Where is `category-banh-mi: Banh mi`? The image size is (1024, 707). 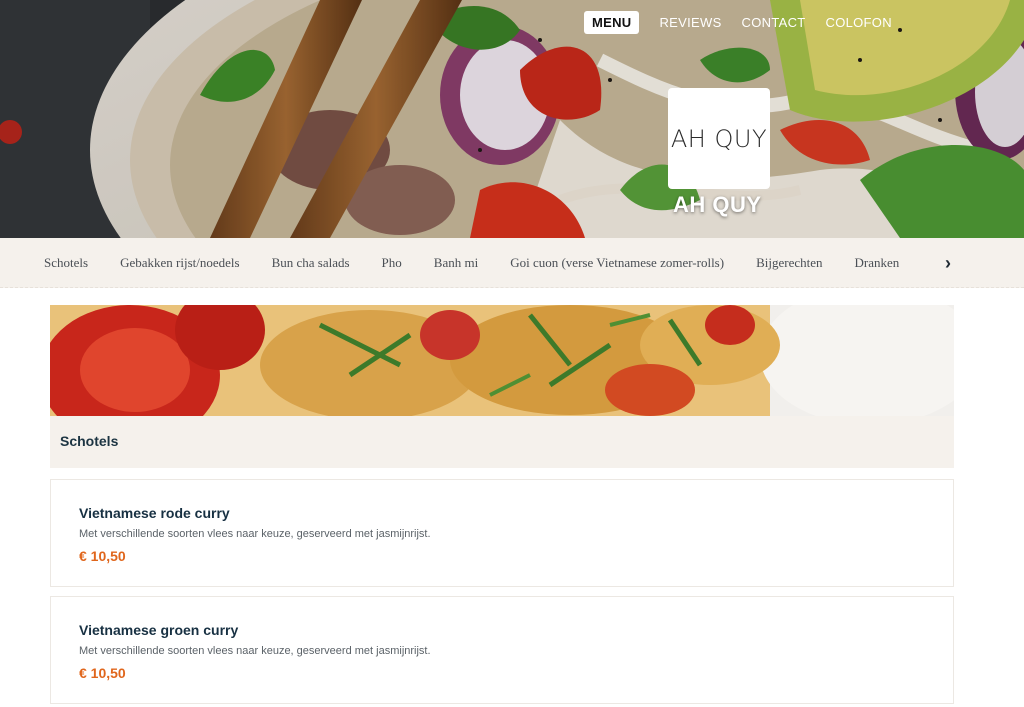 category-banh-mi: Banh mi is located at coordinates (456, 263).